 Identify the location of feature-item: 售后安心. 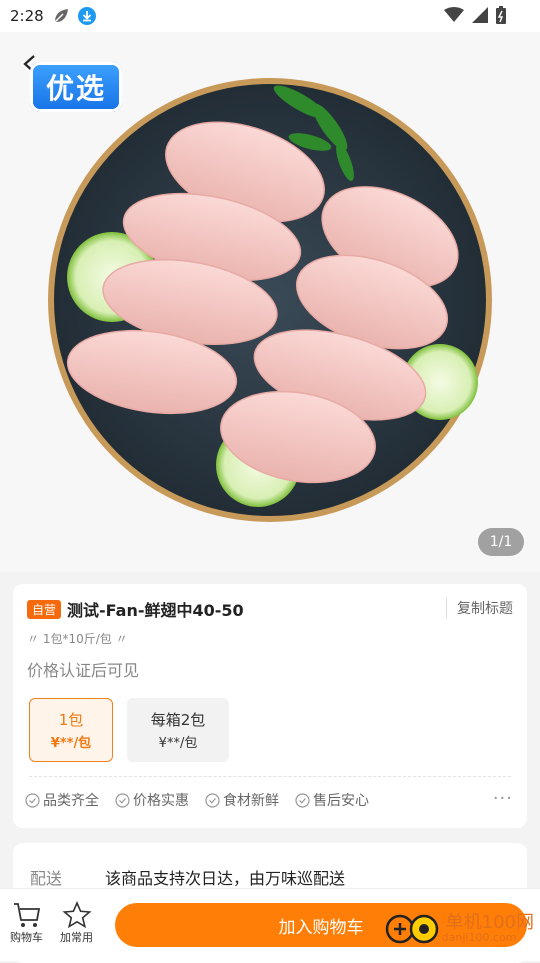
(332, 800).